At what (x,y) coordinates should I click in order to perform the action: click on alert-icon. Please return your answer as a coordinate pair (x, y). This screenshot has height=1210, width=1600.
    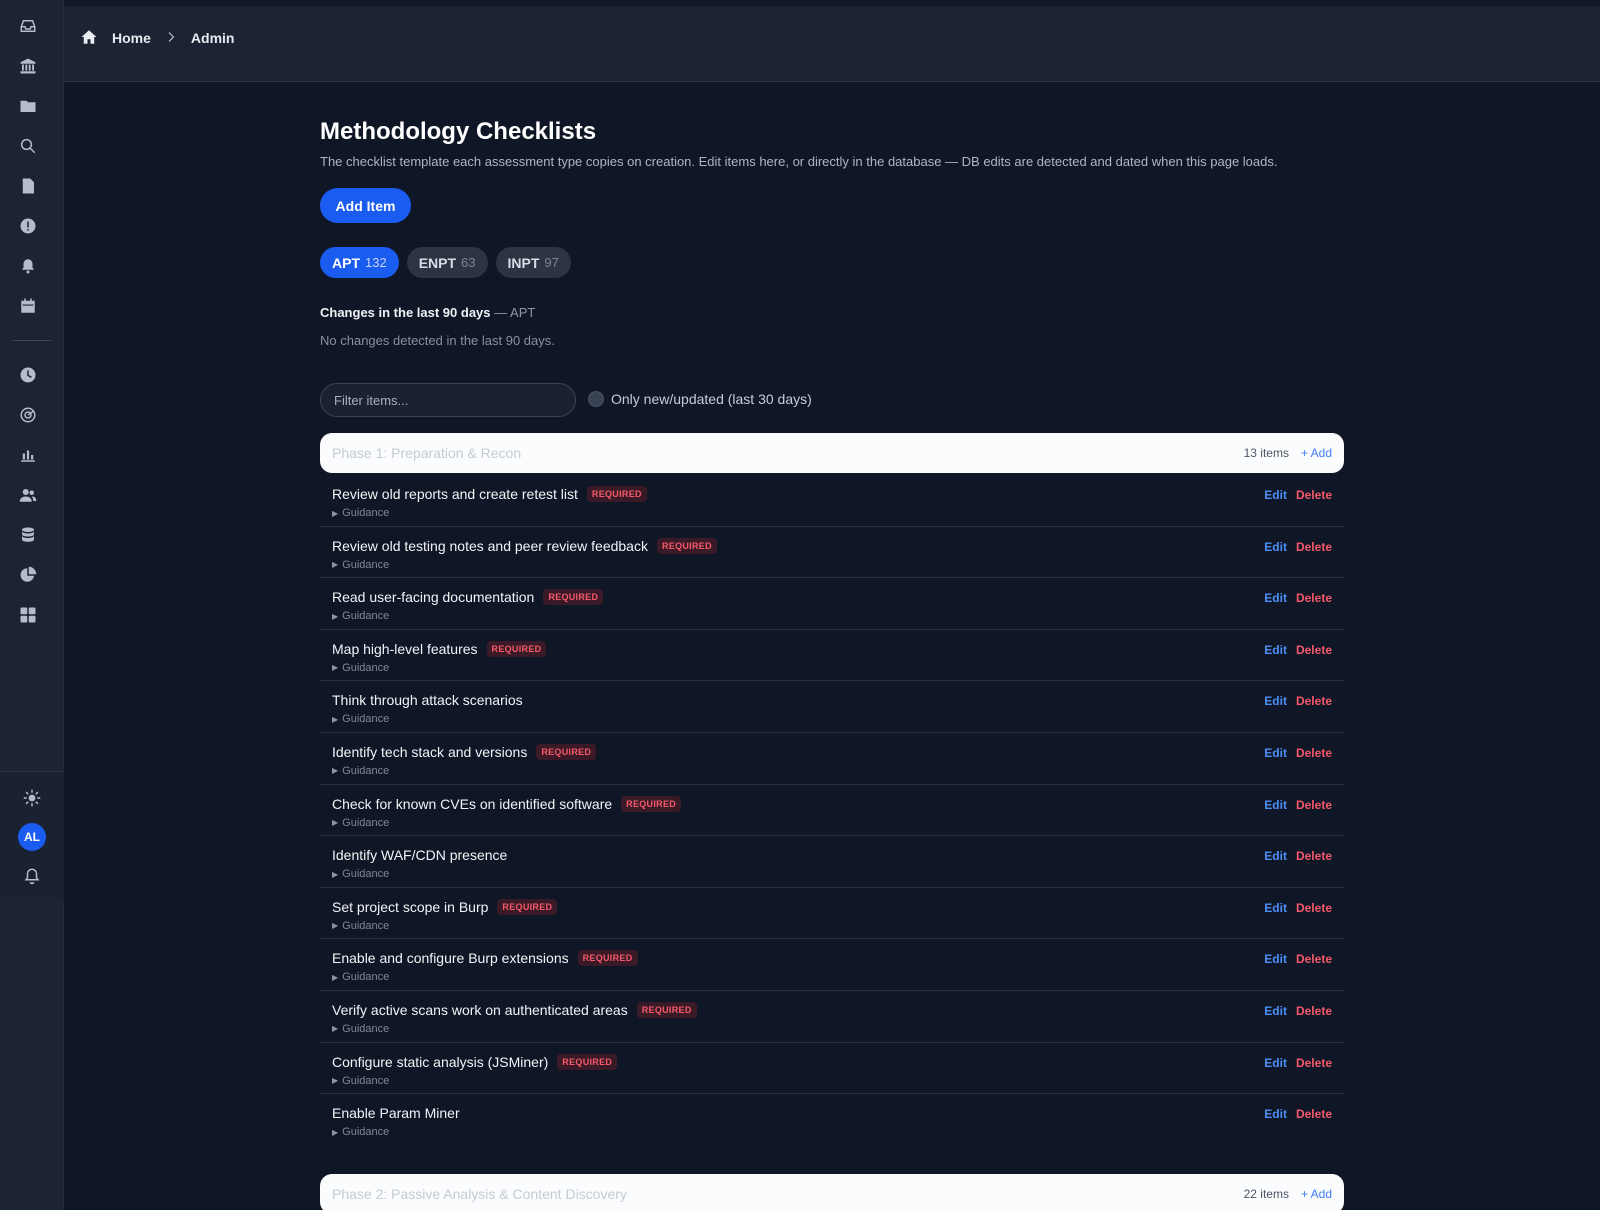
    Looking at the image, I should click on (28, 226).